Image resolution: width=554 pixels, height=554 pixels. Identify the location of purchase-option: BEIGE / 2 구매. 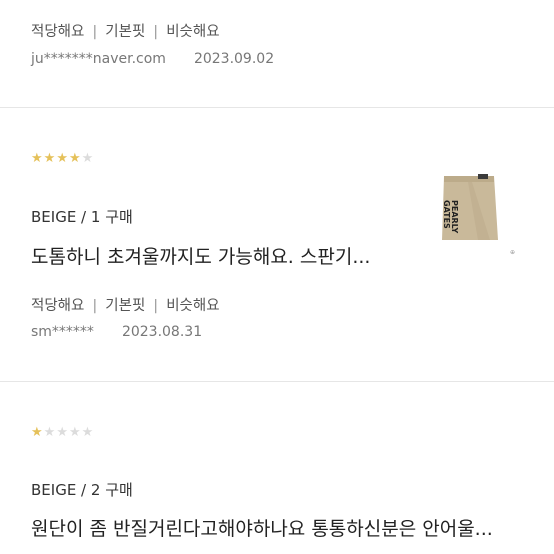
(82, 490).